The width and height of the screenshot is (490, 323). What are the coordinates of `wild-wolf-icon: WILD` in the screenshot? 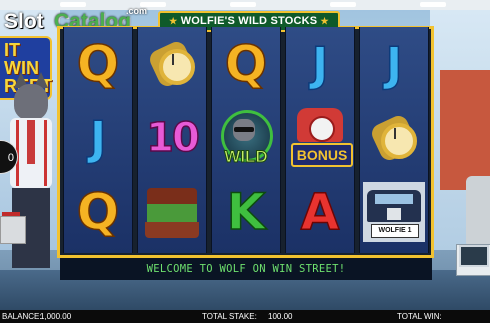 It's located at (246, 138).